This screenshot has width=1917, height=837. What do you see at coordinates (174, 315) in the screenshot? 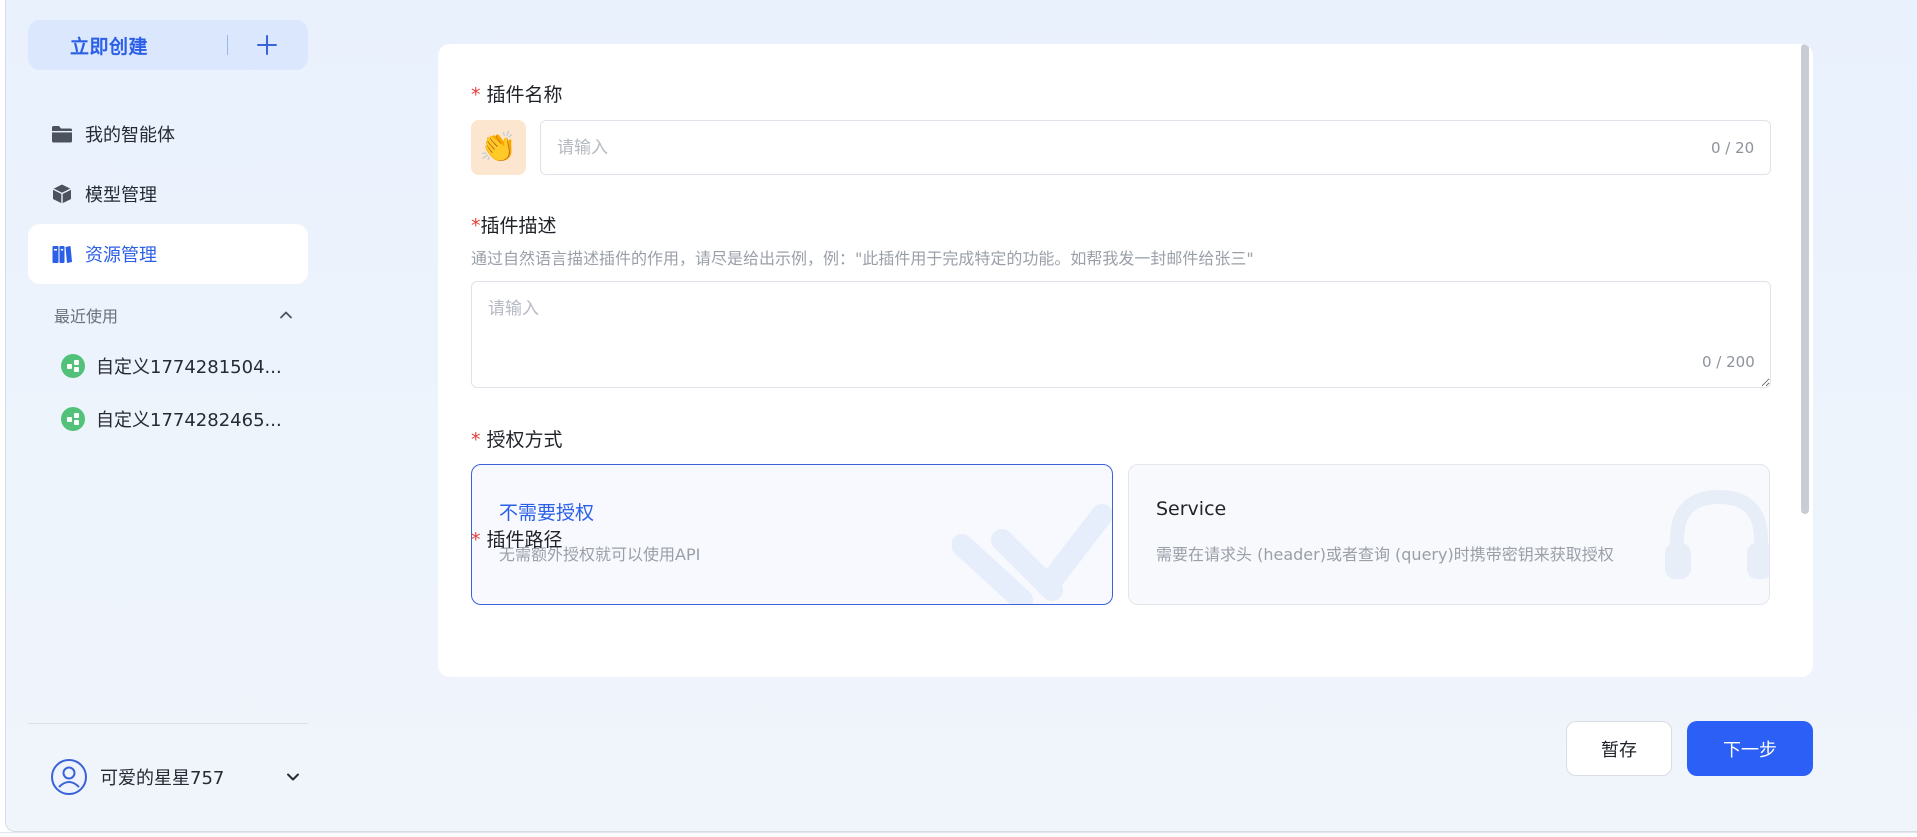
I see `recent-section-header: 最近使用` at bounding box center [174, 315].